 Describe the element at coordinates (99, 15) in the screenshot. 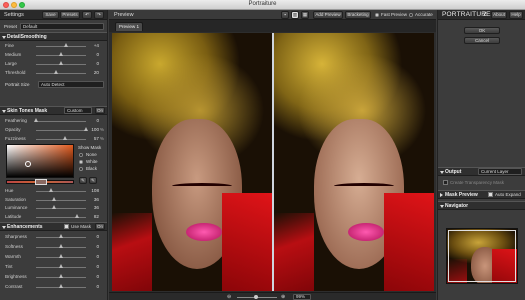

I see `redo-icon: ↷` at that location.